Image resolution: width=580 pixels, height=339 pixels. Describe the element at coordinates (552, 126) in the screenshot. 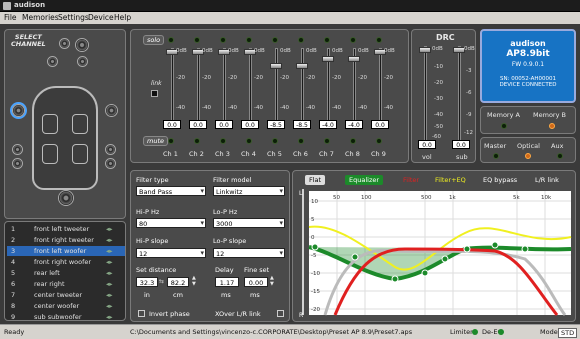

I see `memory-b-led` at that location.